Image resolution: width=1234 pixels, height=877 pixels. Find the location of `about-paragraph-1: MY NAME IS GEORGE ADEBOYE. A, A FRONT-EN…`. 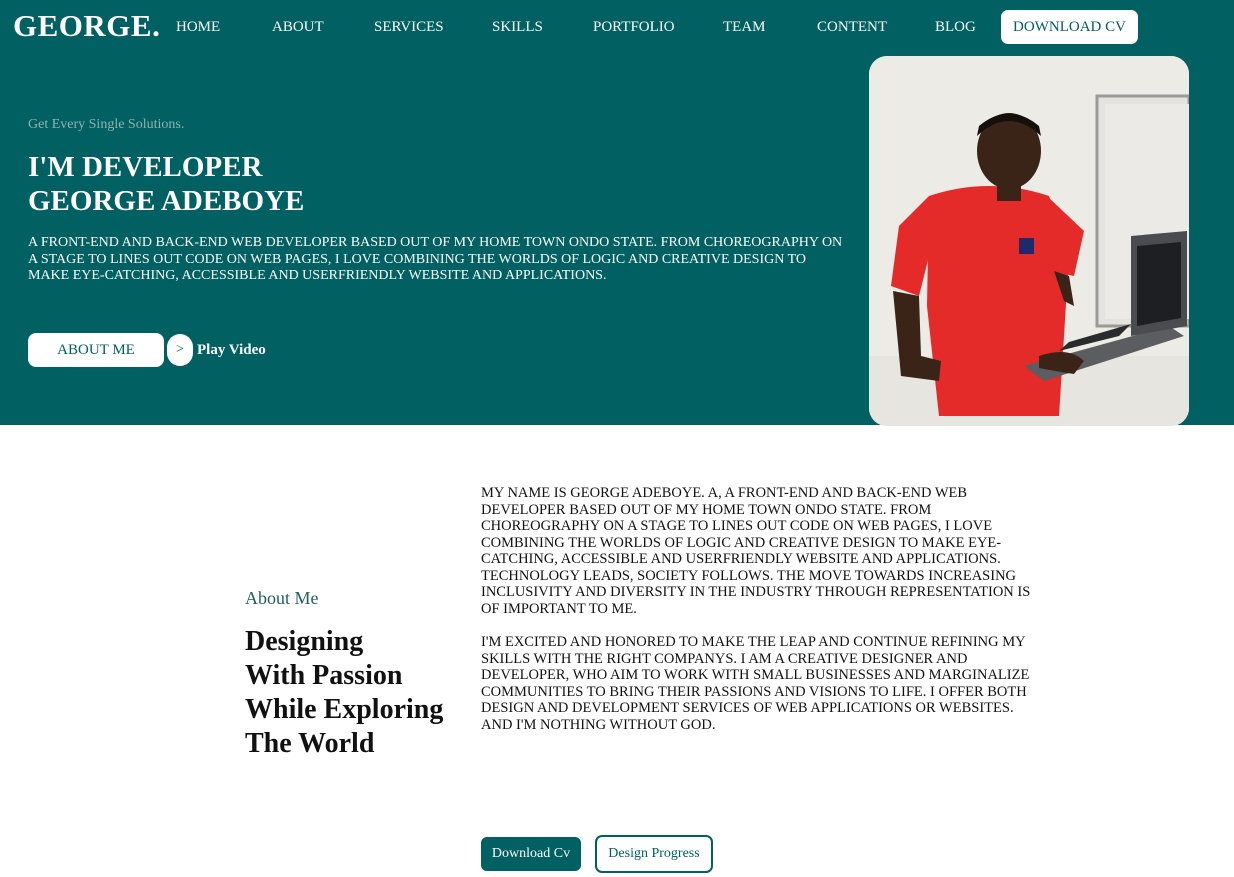

about-paragraph-1: MY NAME IS GEORGE ADEBOYE. A, A FRONT-EN… is located at coordinates (756, 551).